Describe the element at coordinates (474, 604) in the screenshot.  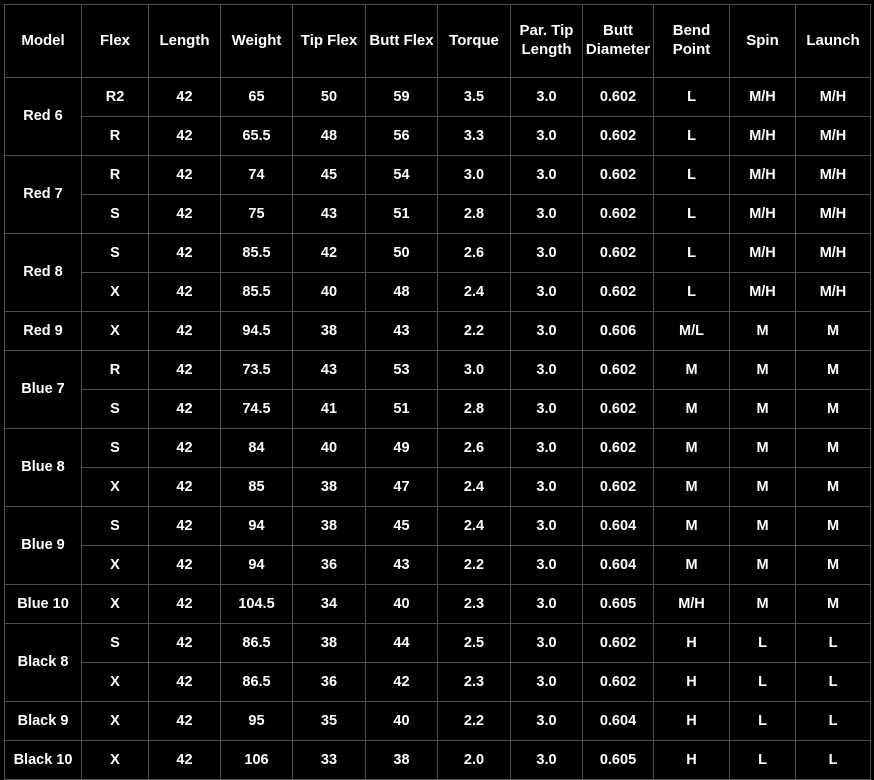
I see `cell-torque: 2.3` at that location.